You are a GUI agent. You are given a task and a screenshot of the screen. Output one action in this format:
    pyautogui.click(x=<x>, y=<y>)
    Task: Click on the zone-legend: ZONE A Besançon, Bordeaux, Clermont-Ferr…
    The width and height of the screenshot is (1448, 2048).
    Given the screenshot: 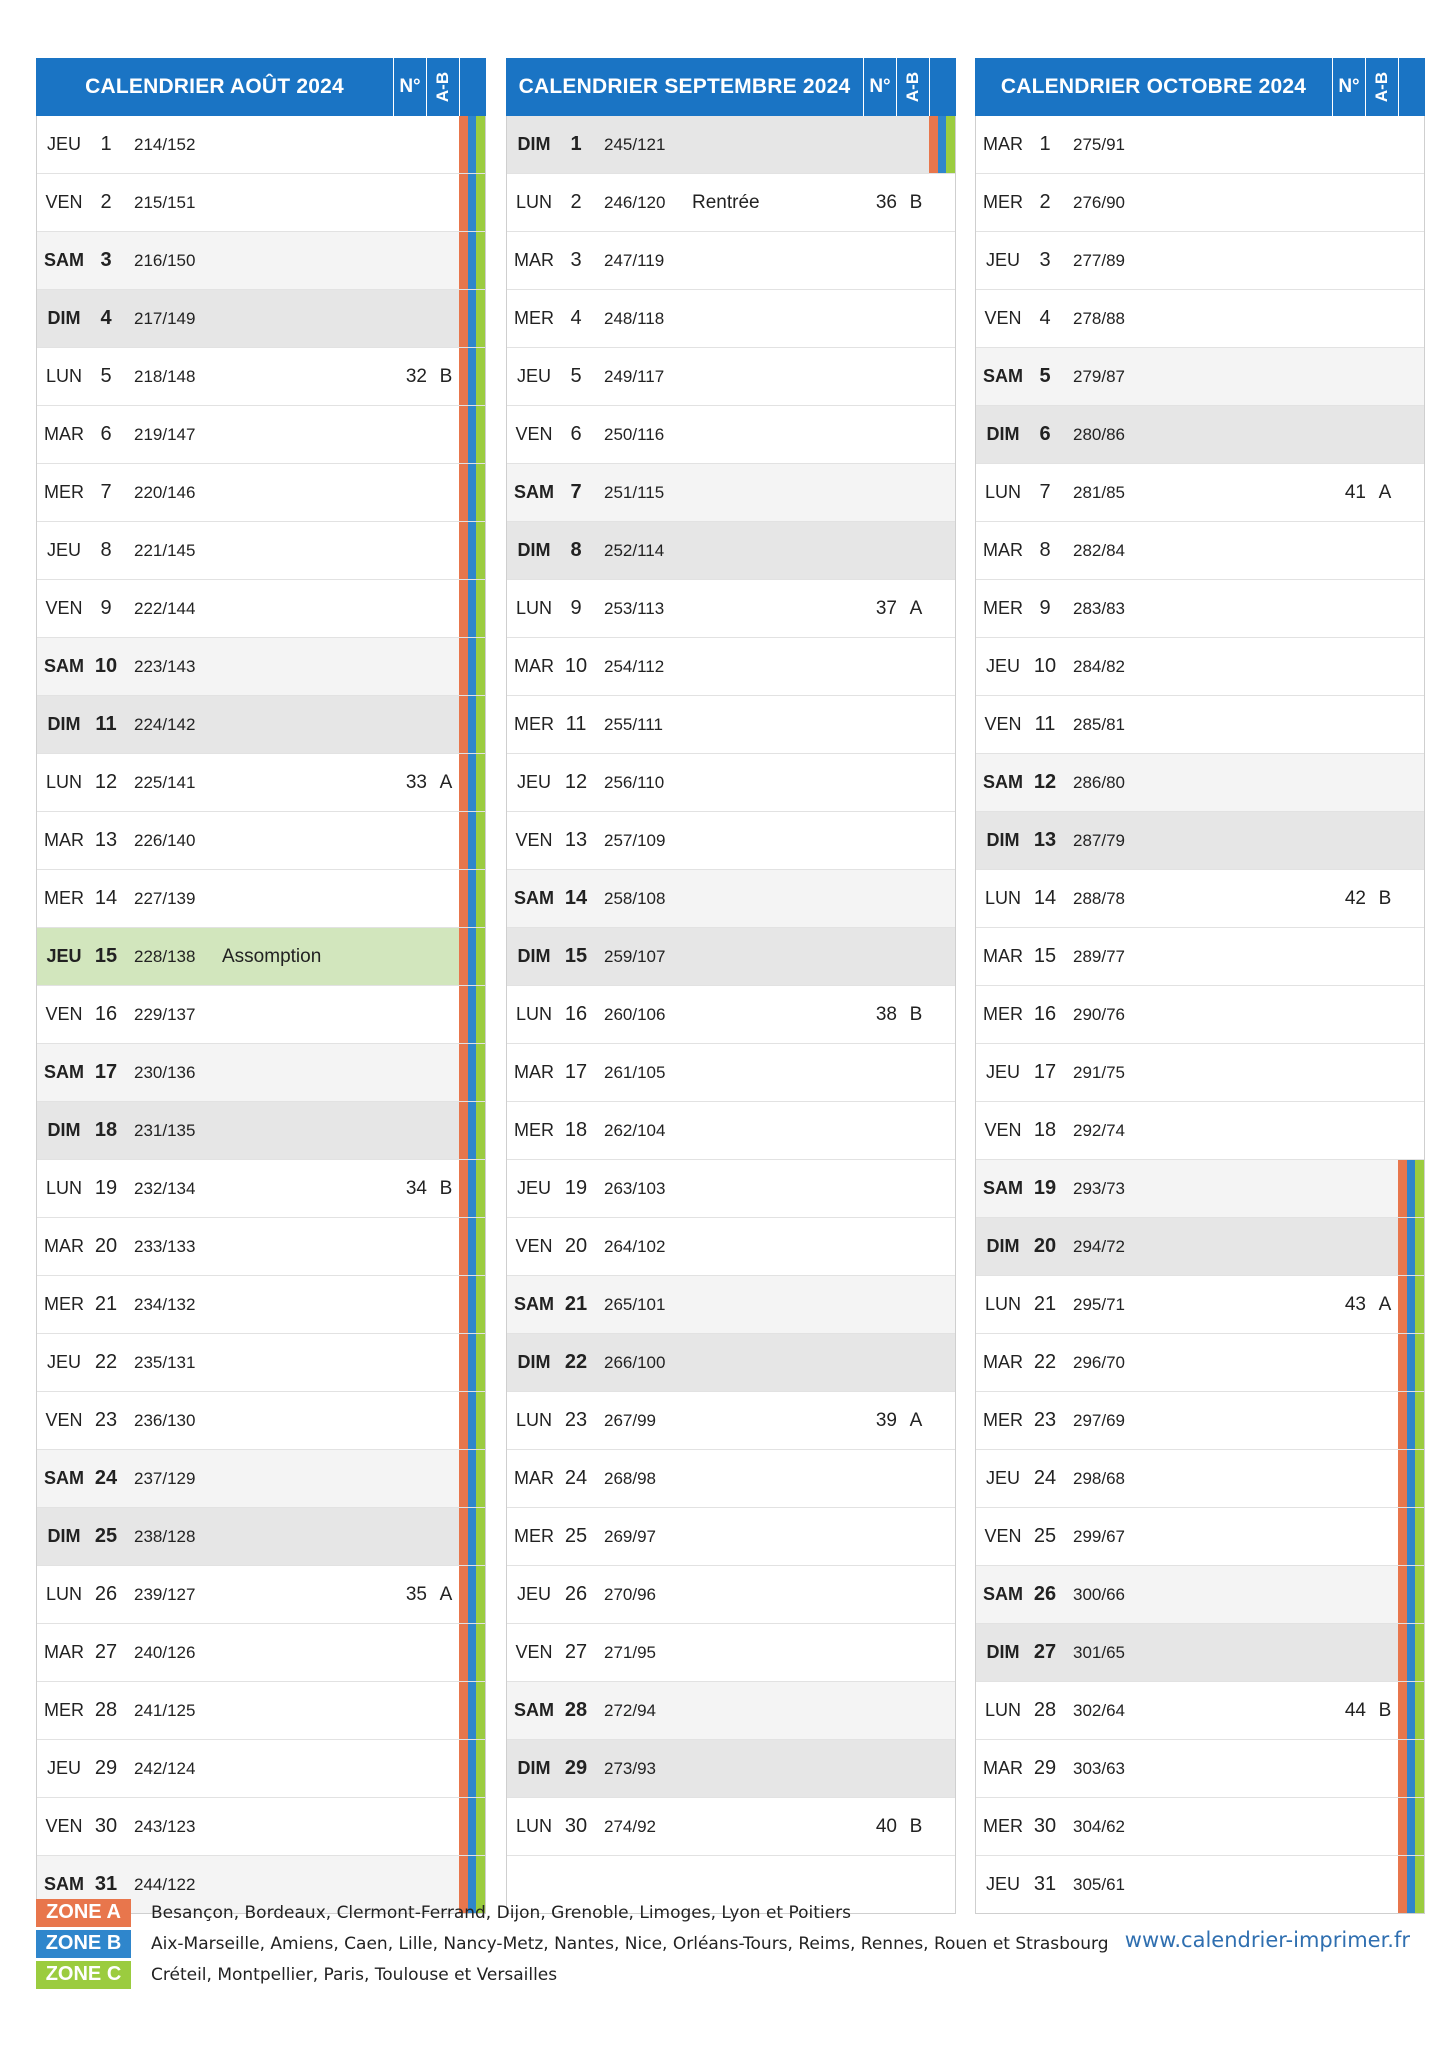 What is the action you would take?
    pyautogui.click(x=572, y=1943)
    